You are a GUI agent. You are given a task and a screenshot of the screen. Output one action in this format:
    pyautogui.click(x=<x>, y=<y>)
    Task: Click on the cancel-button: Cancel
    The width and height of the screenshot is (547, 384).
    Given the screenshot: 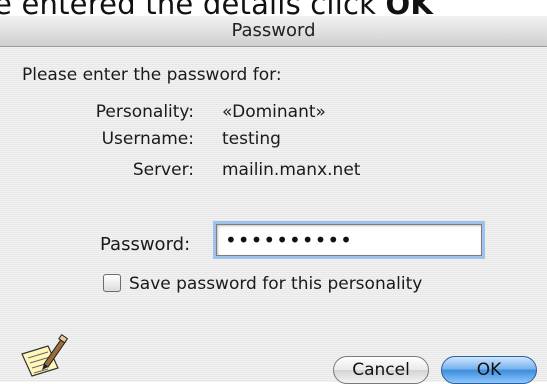 What is the action you would take?
    pyautogui.click(x=381, y=370)
    